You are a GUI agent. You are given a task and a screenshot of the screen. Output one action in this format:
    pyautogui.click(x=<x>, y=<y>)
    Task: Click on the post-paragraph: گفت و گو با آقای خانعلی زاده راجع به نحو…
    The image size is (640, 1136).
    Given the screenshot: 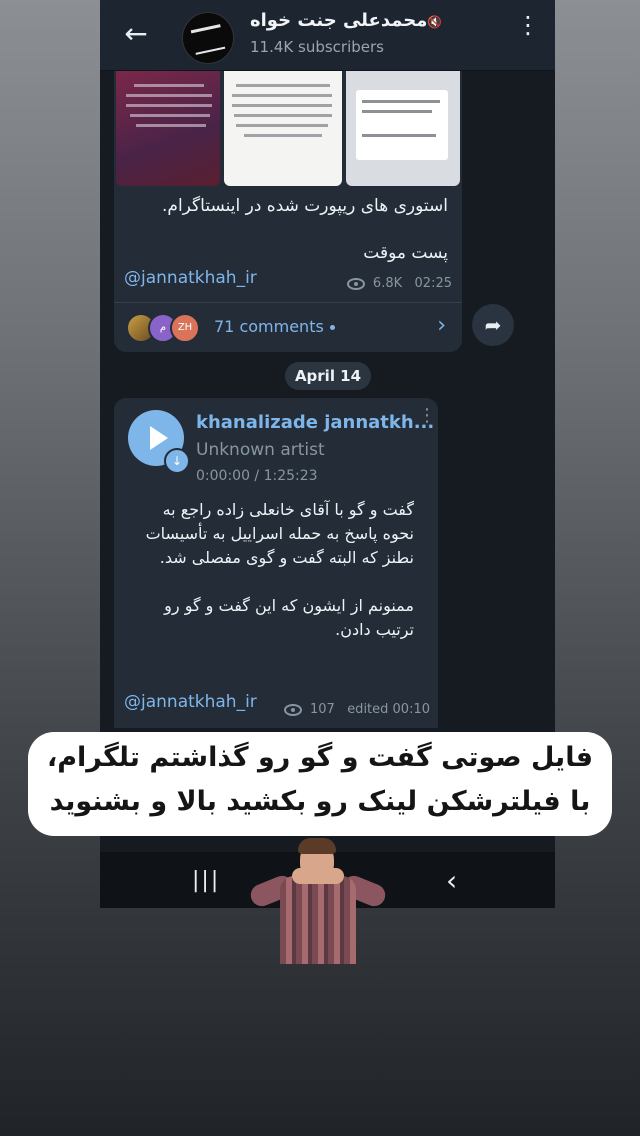 What is the action you would take?
    pyautogui.click(x=279, y=533)
    